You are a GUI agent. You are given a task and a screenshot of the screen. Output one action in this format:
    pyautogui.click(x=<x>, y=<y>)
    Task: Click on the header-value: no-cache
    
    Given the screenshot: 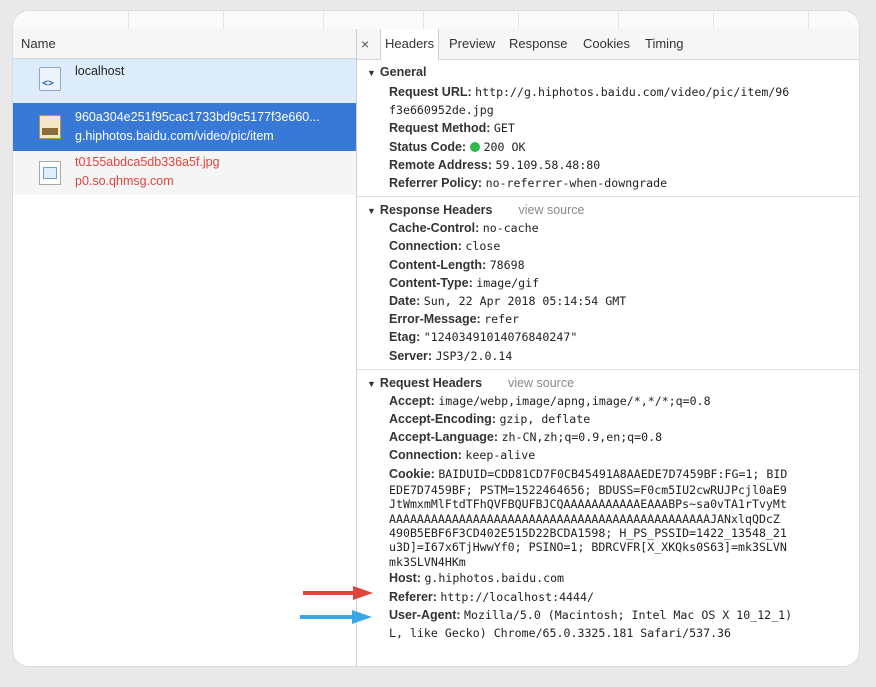 What is the action you would take?
    pyautogui.click(x=510, y=228)
    